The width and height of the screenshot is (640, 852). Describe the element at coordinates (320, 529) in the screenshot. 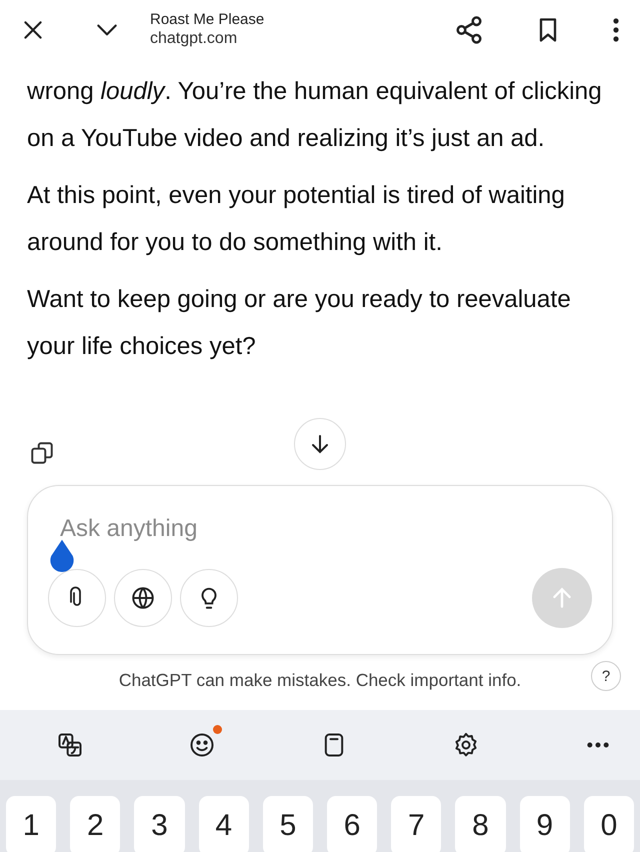

I see `message-input: Ask anything` at that location.